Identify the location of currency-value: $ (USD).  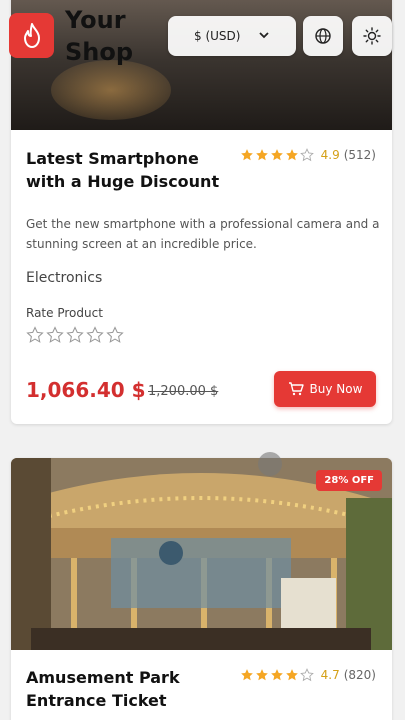
(217, 36).